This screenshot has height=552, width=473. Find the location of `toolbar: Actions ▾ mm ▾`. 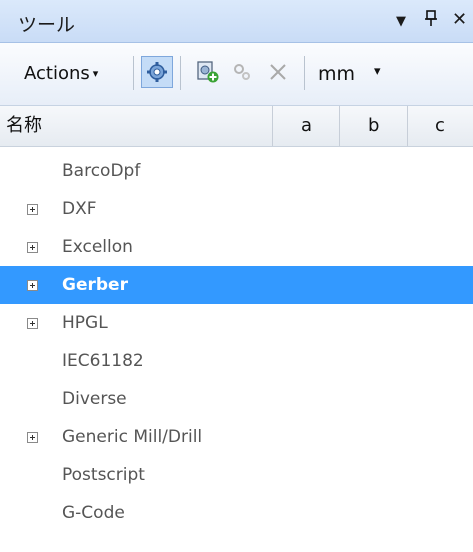

toolbar: Actions ▾ mm ▾ is located at coordinates (236, 74).